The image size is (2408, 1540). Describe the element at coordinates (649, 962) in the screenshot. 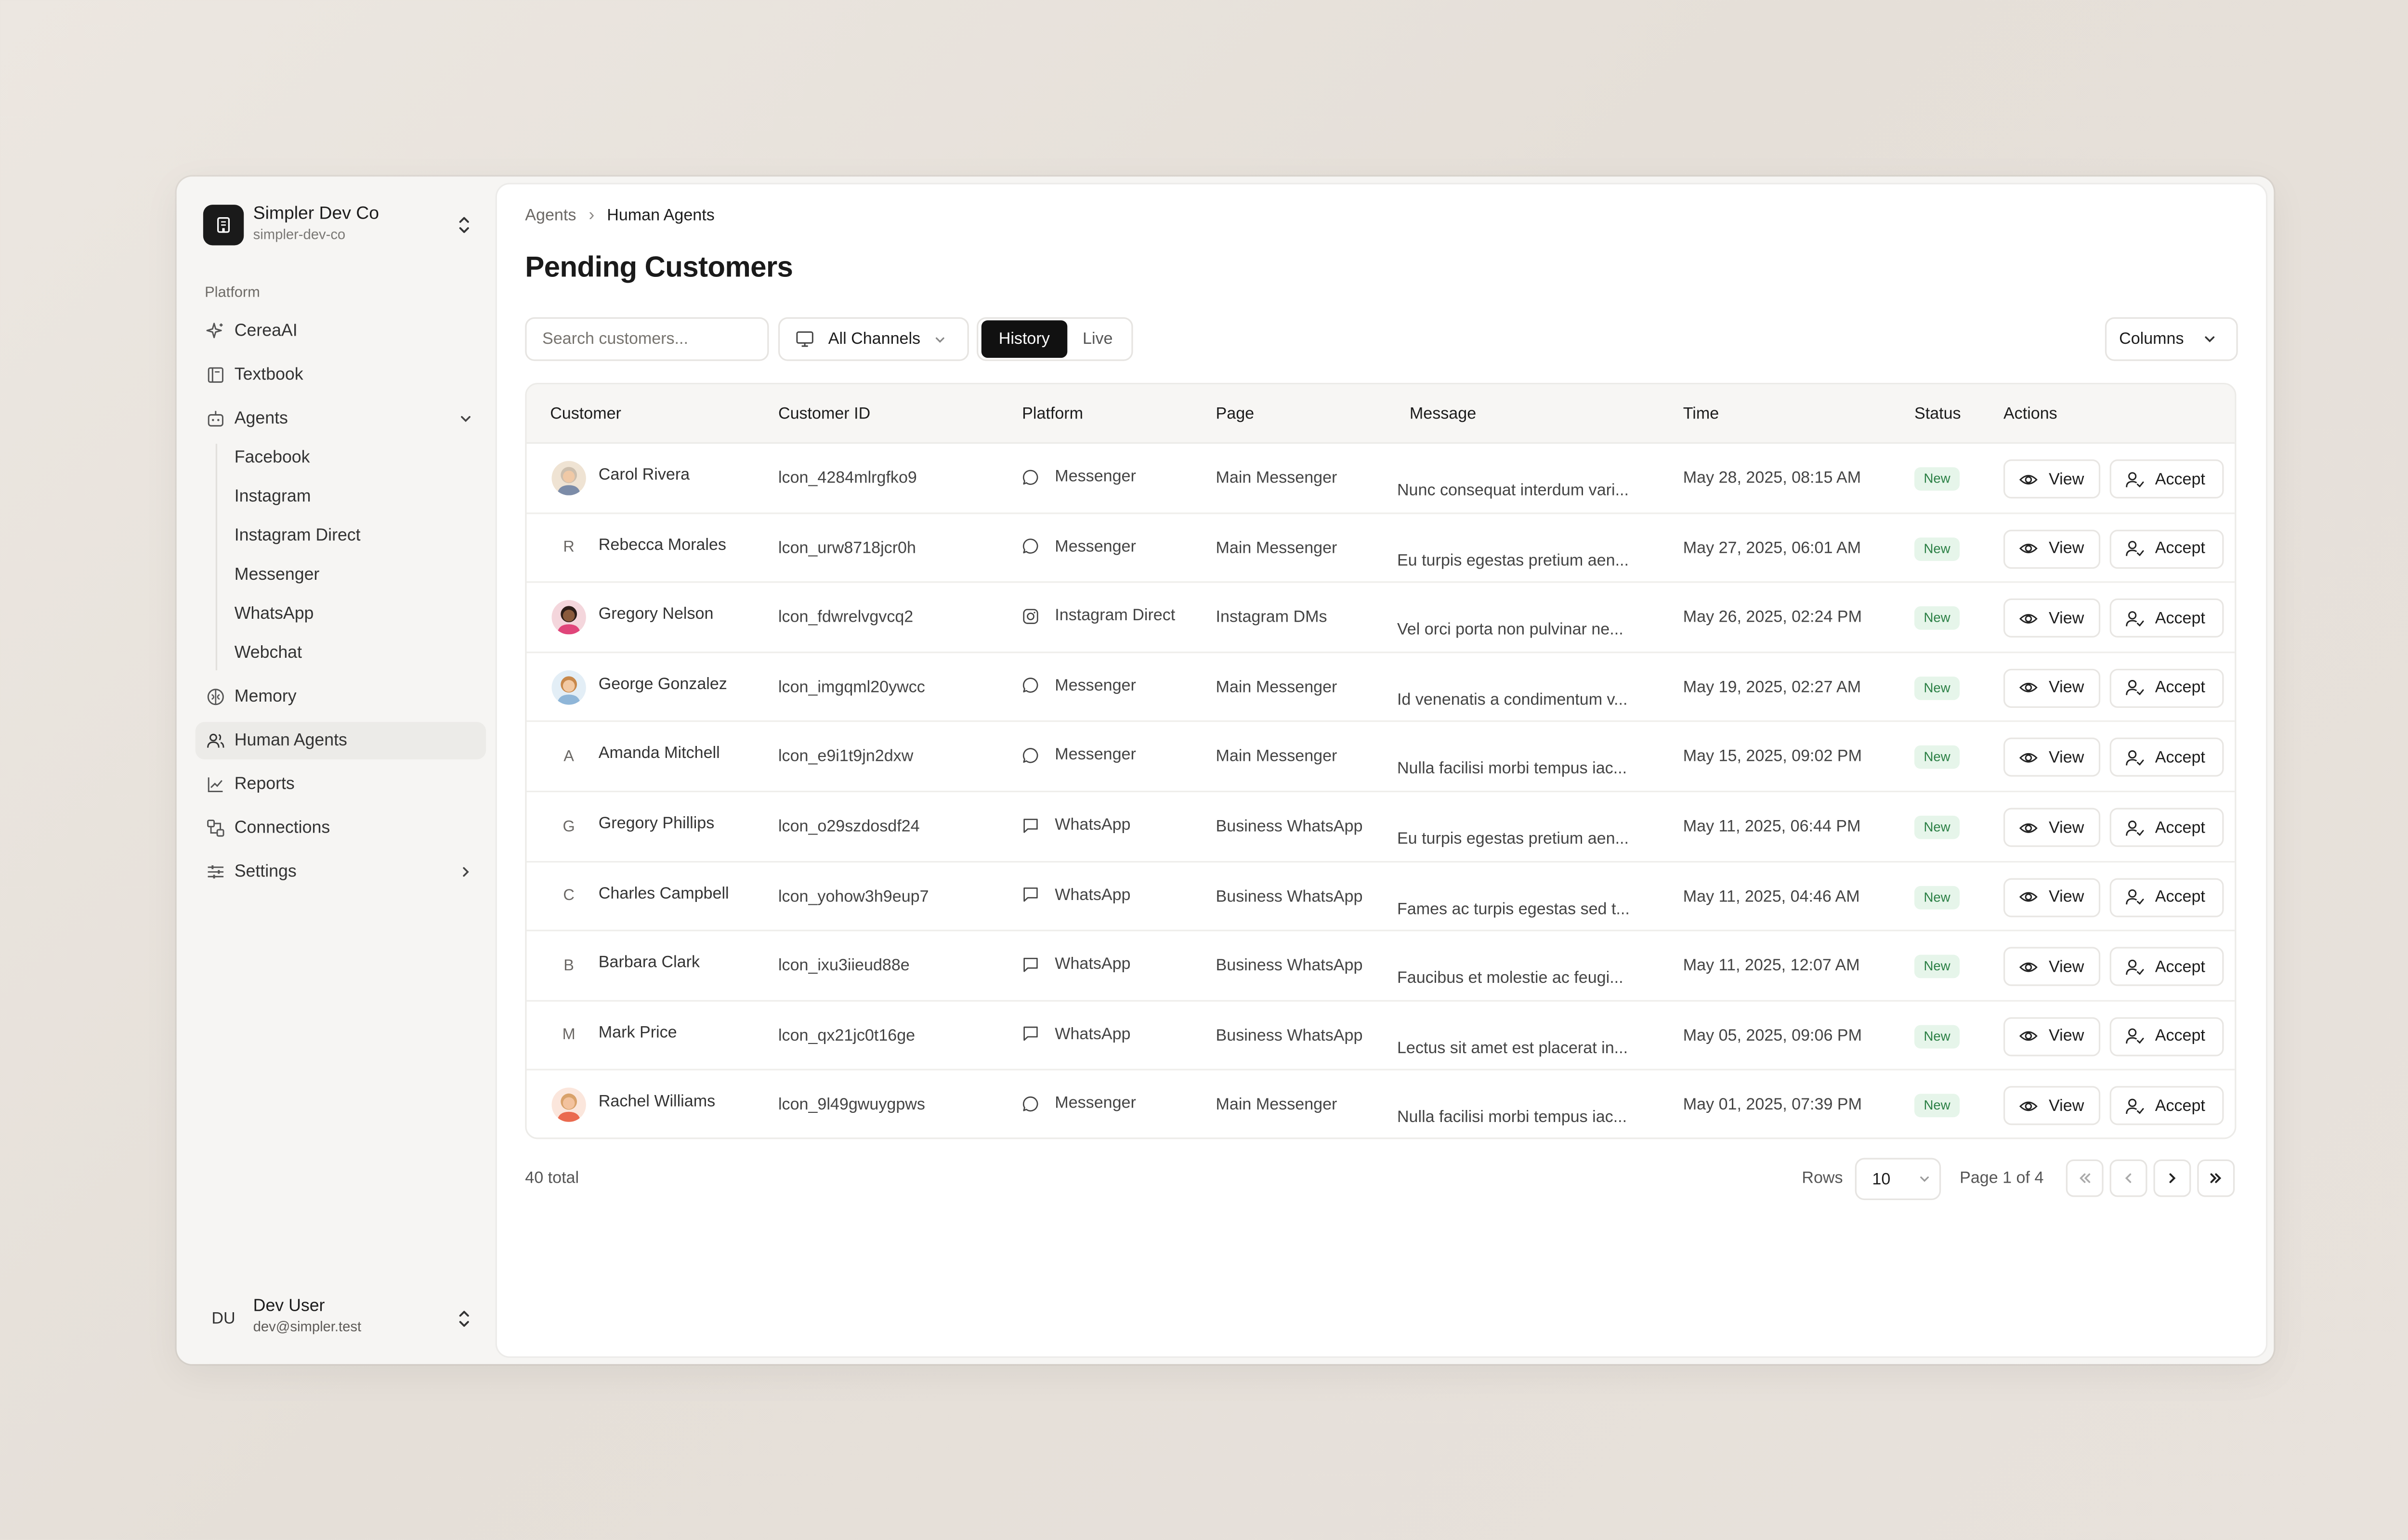

I see `customer-name: Barbara Clark` at that location.